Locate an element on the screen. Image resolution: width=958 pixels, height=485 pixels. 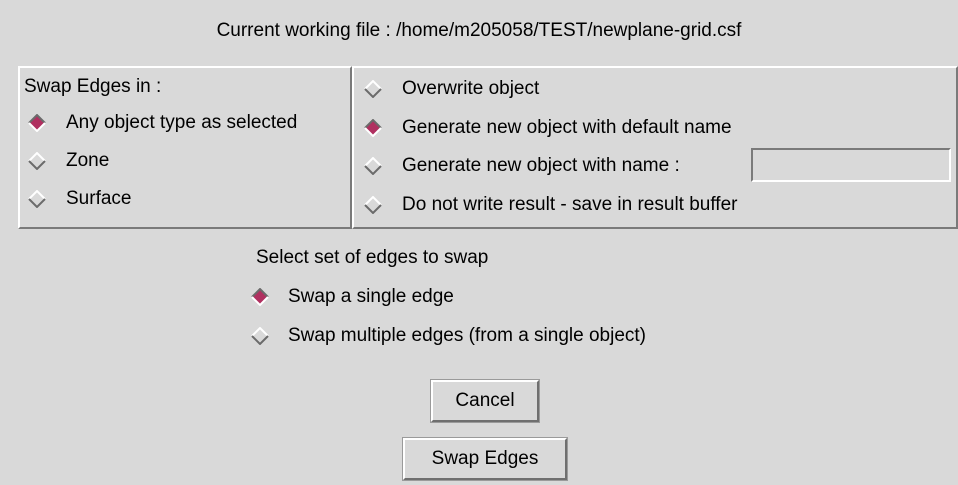
object-name-input is located at coordinates (851, 165).